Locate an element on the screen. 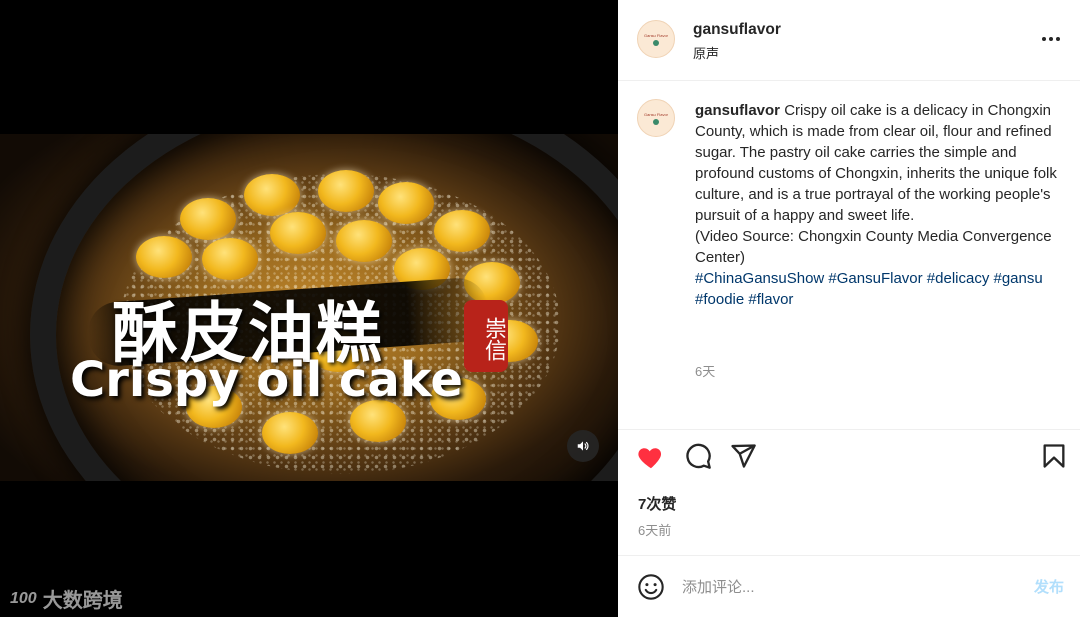  post-date: 6天前 is located at coordinates (655, 530).